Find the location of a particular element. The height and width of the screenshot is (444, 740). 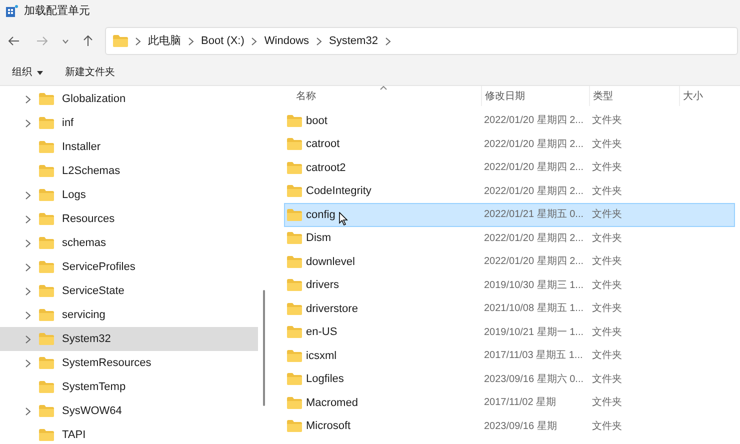

file-row: catroot2 2022/01/20 星期四 2... 文件夹 is located at coordinates (509, 168).